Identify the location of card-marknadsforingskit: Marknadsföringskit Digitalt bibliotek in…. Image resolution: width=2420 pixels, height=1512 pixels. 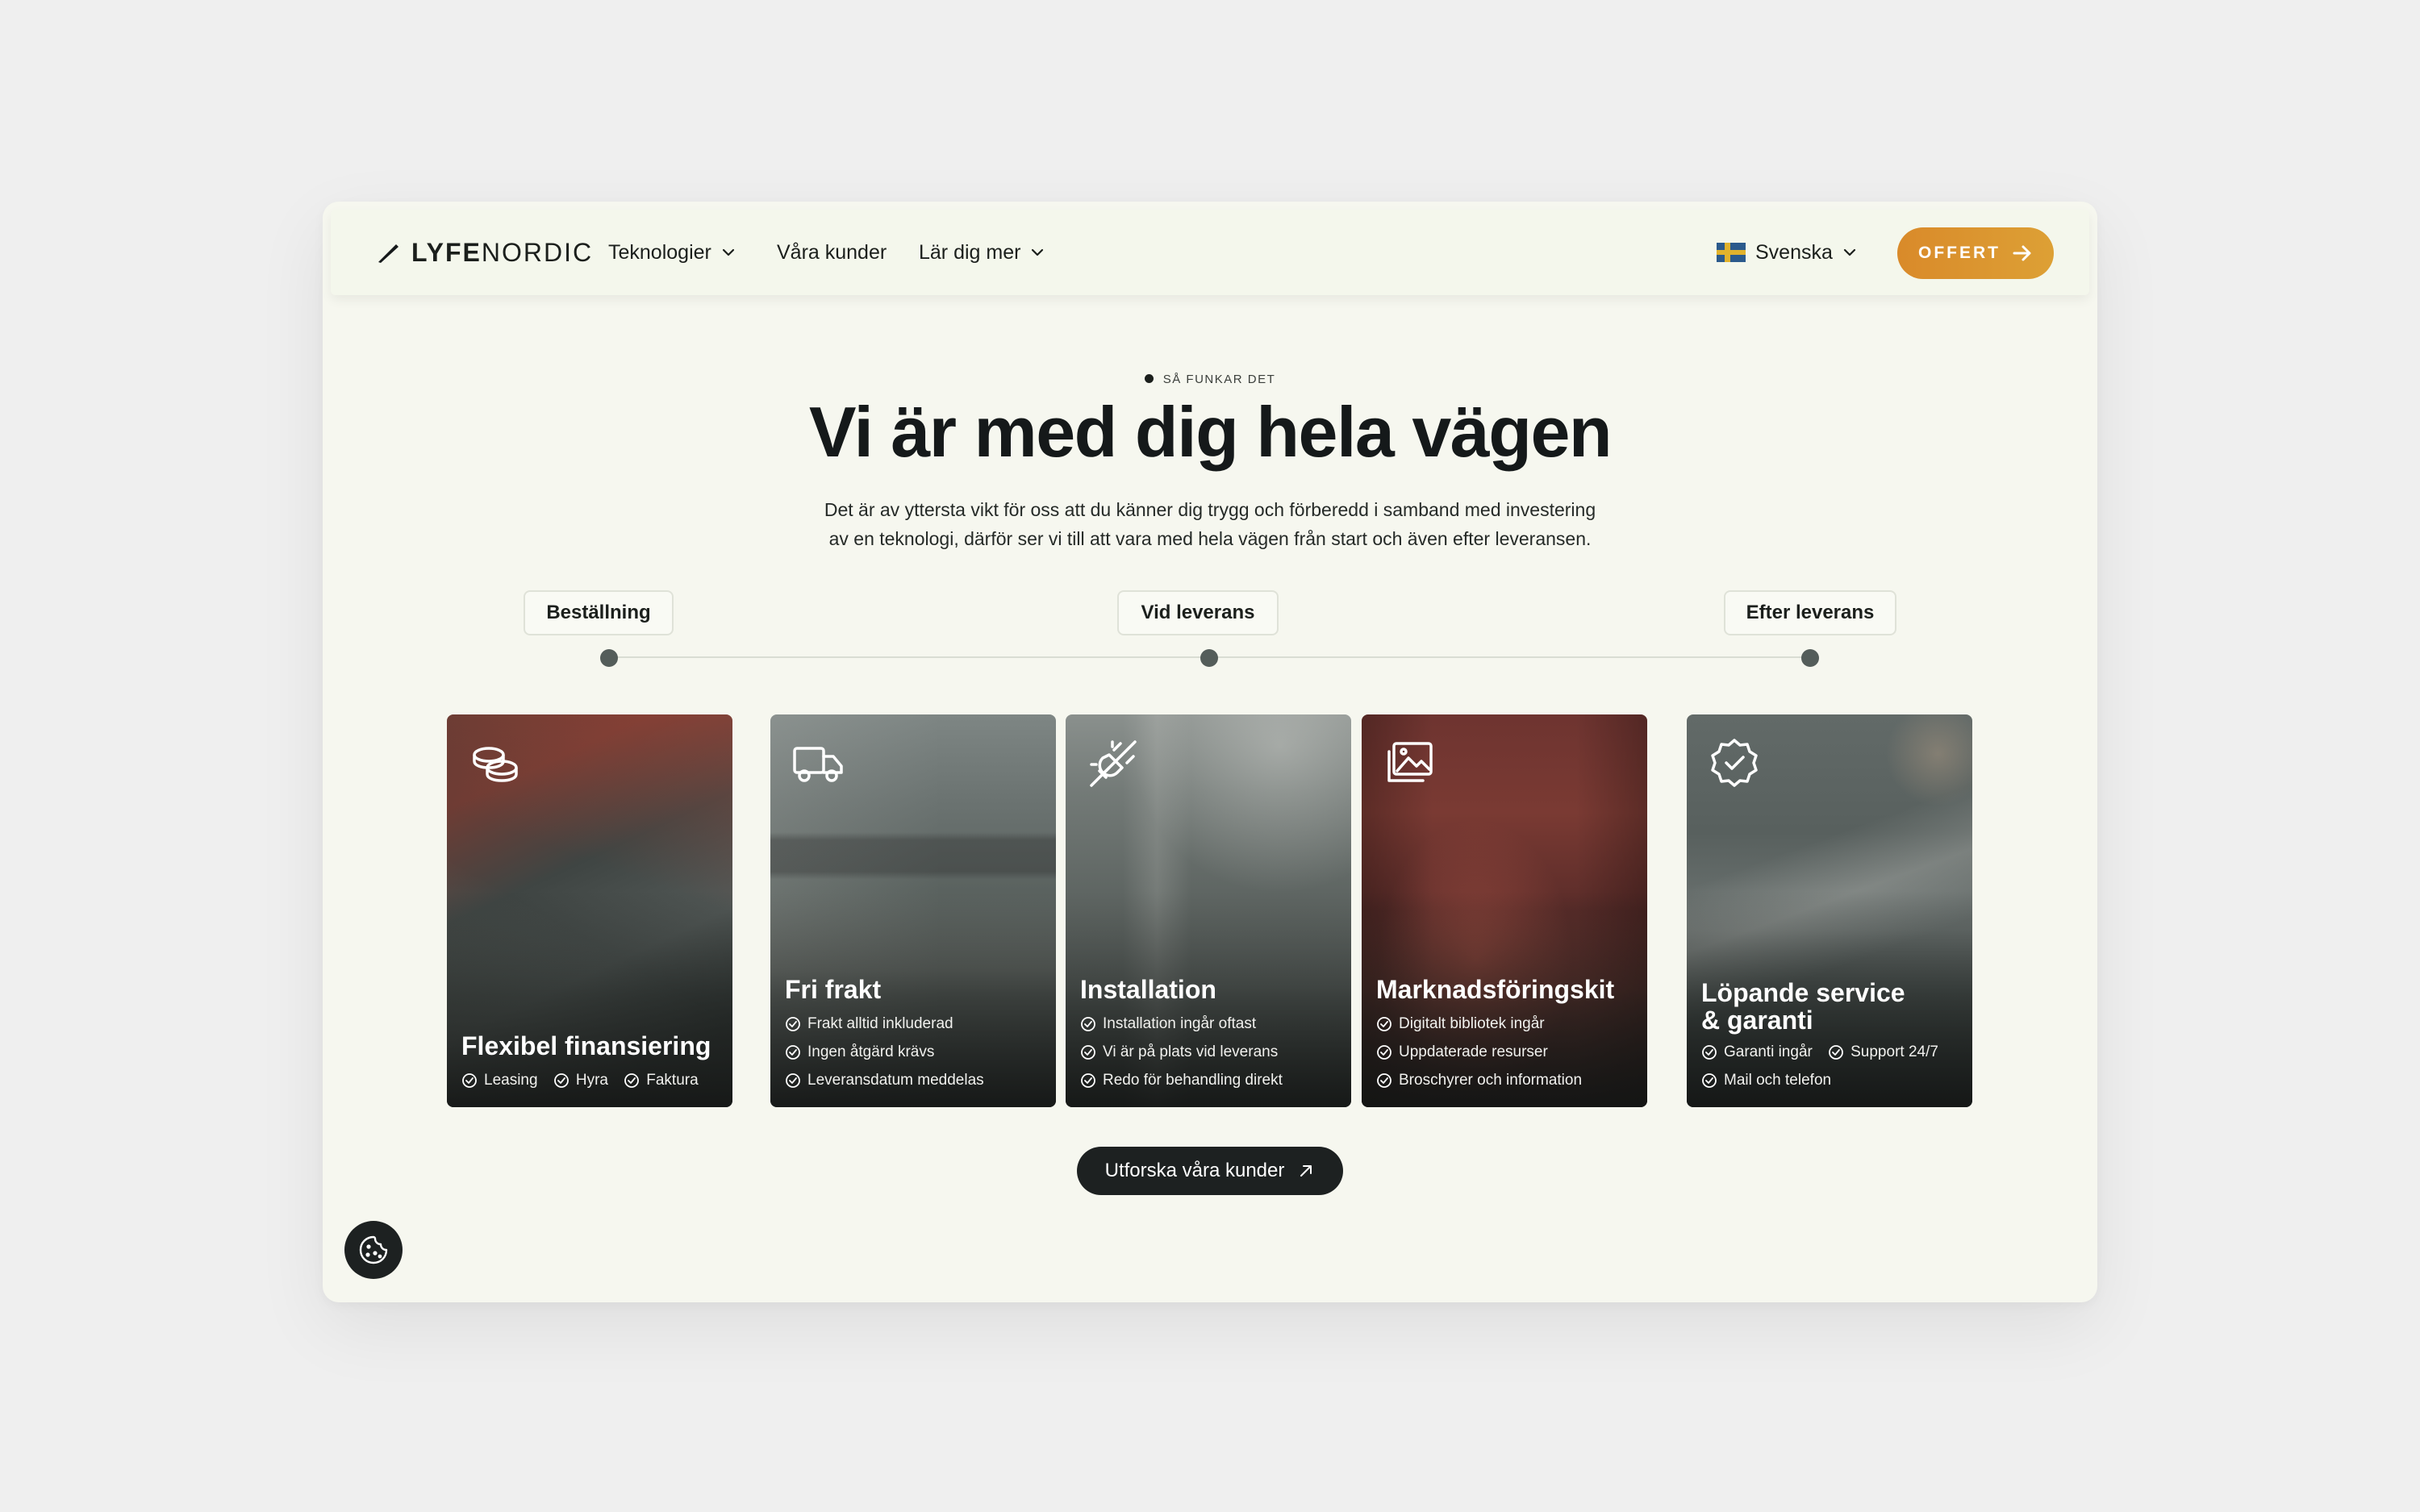
(1505, 910).